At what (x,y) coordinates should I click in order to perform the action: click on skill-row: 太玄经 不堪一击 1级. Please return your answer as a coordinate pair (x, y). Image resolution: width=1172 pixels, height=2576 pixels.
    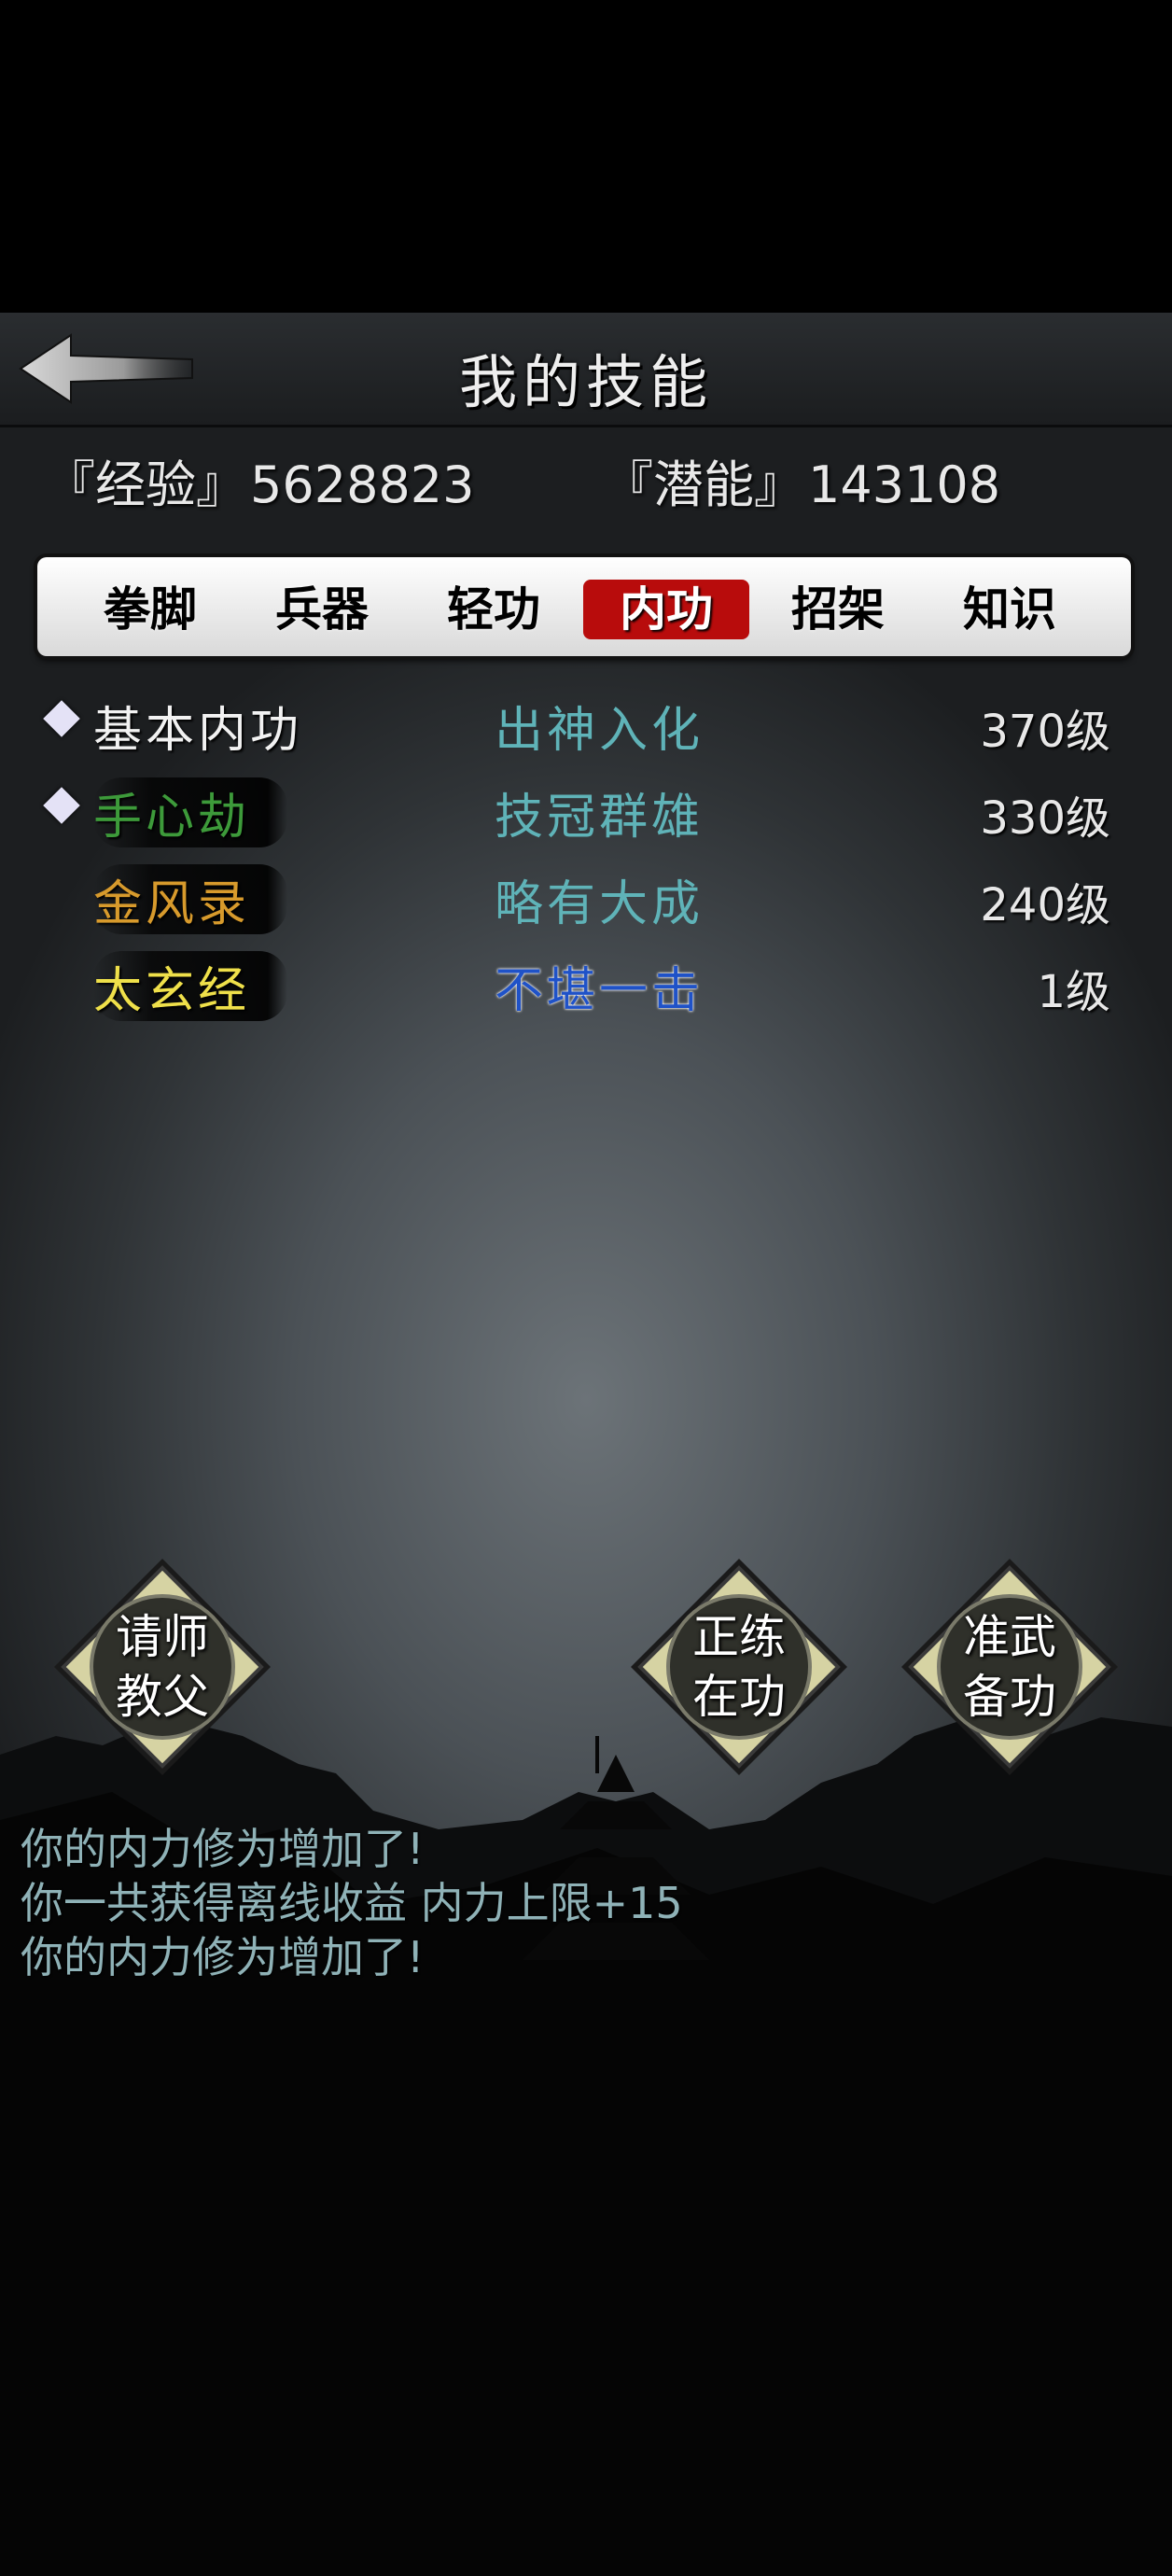
    Looking at the image, I should click on (584, 981).